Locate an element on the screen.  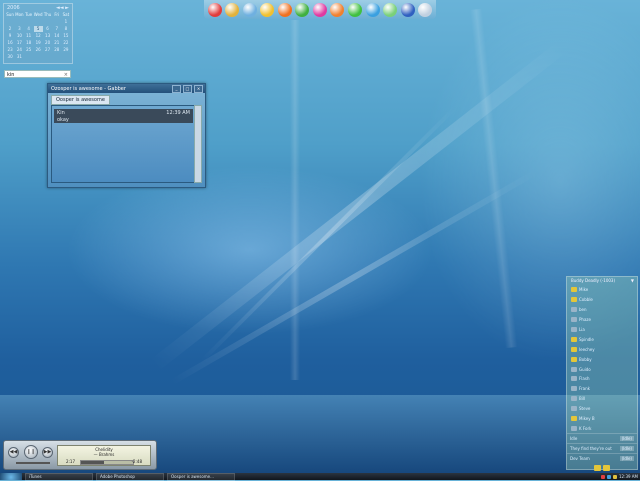
minimize-button: _ is located at coordinates (176, 89).